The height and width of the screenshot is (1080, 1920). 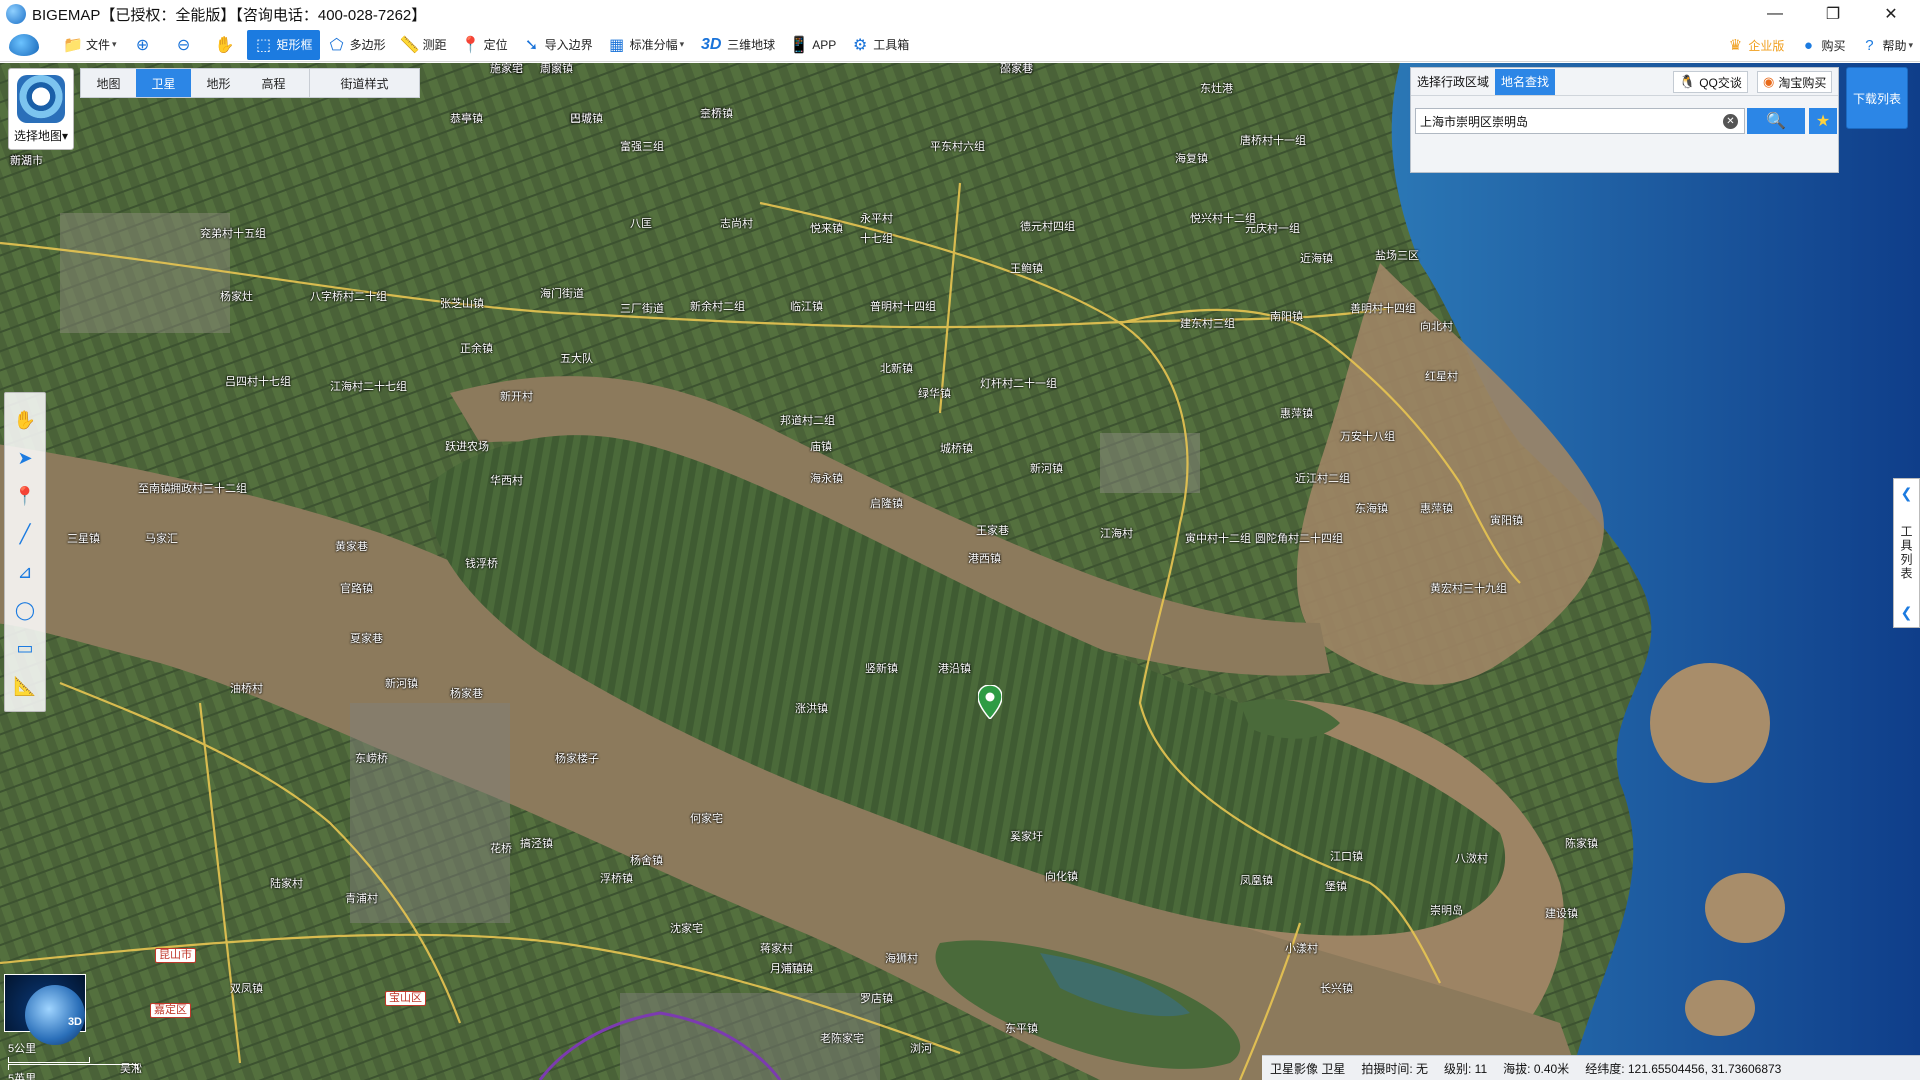 What do you see at coordinates (1116, 534) in the screenshot?
I see `place-label: 江海村` at bounding box center [1116, 534].